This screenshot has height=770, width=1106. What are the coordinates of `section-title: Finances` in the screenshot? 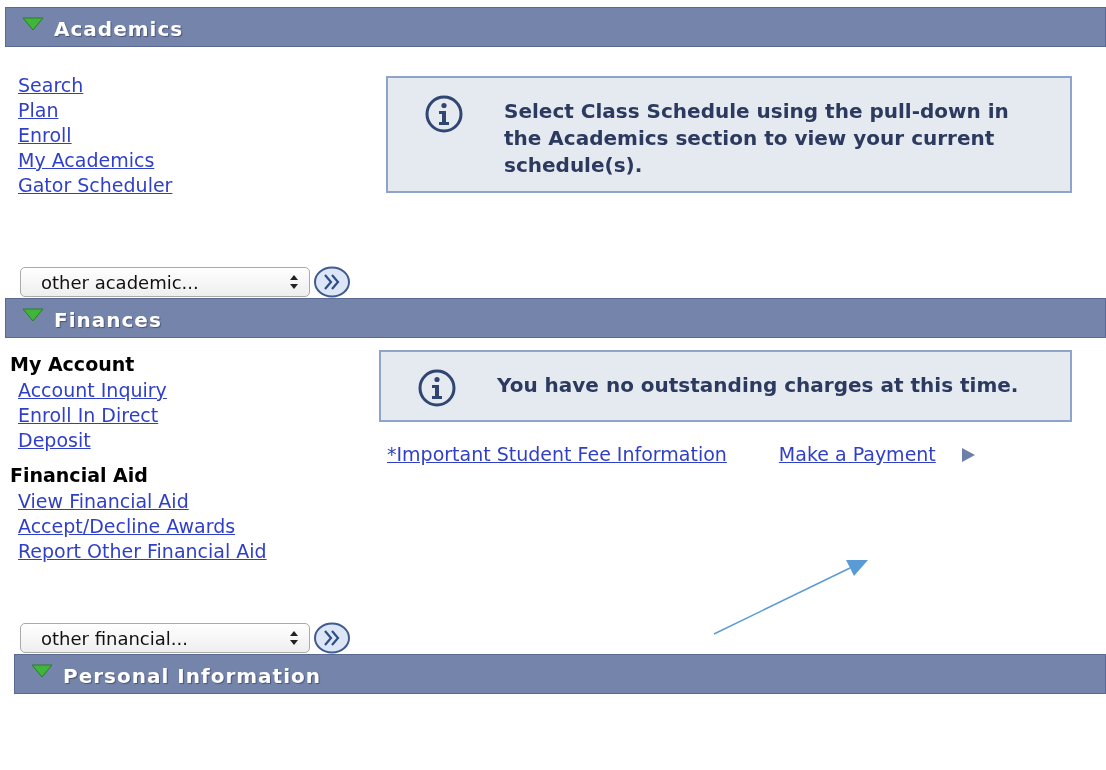 It's located at (108, 320).